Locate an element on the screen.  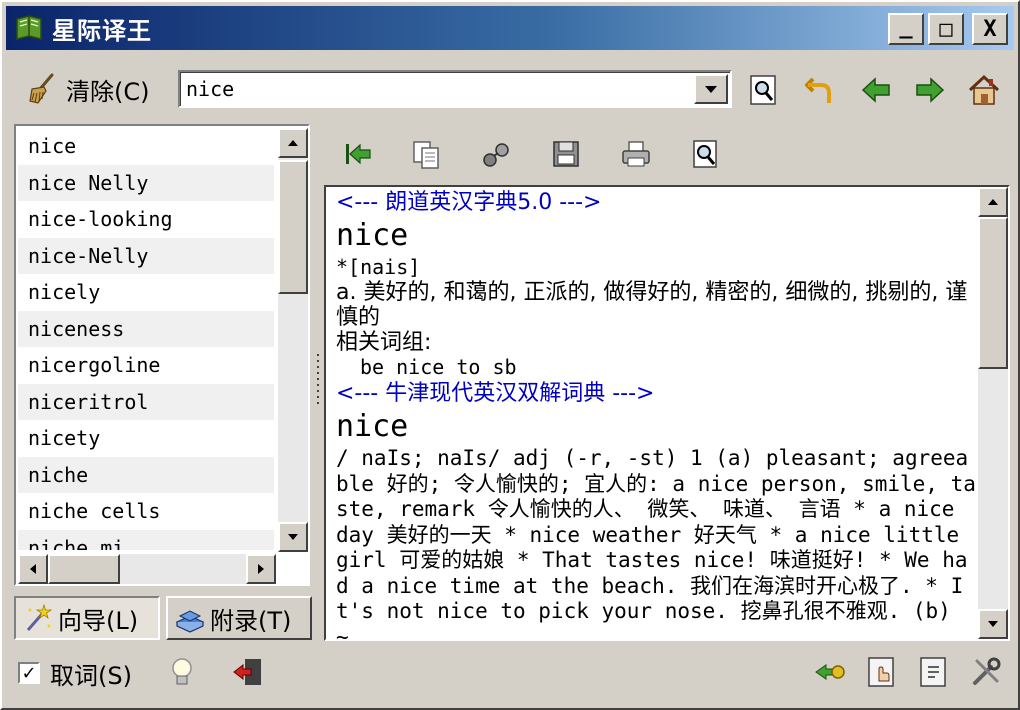
list-item: niceritrol is located at coordinates (146, 401).